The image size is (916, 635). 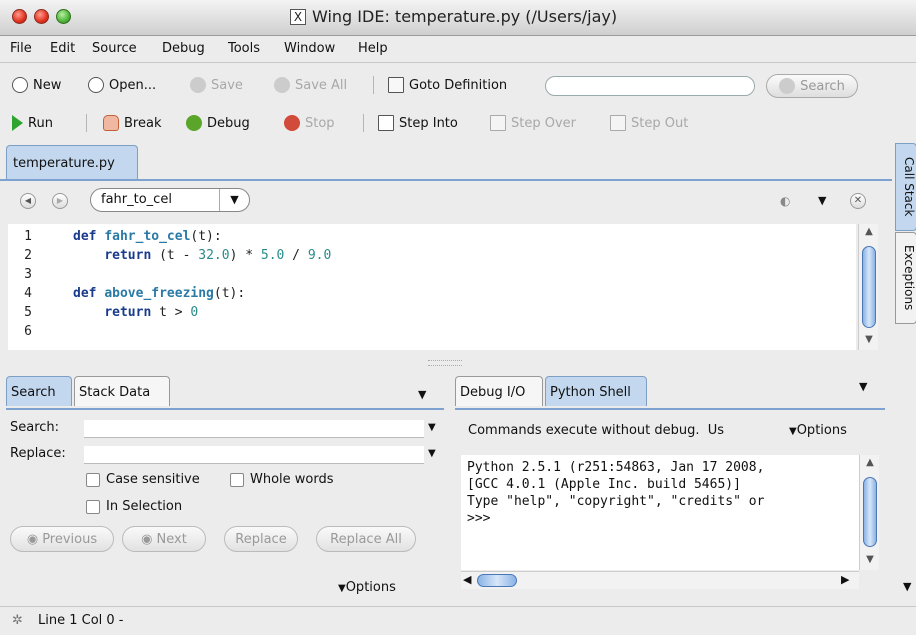 I want to click on bug-status-icon: ✲, so click(x=17, y=620).